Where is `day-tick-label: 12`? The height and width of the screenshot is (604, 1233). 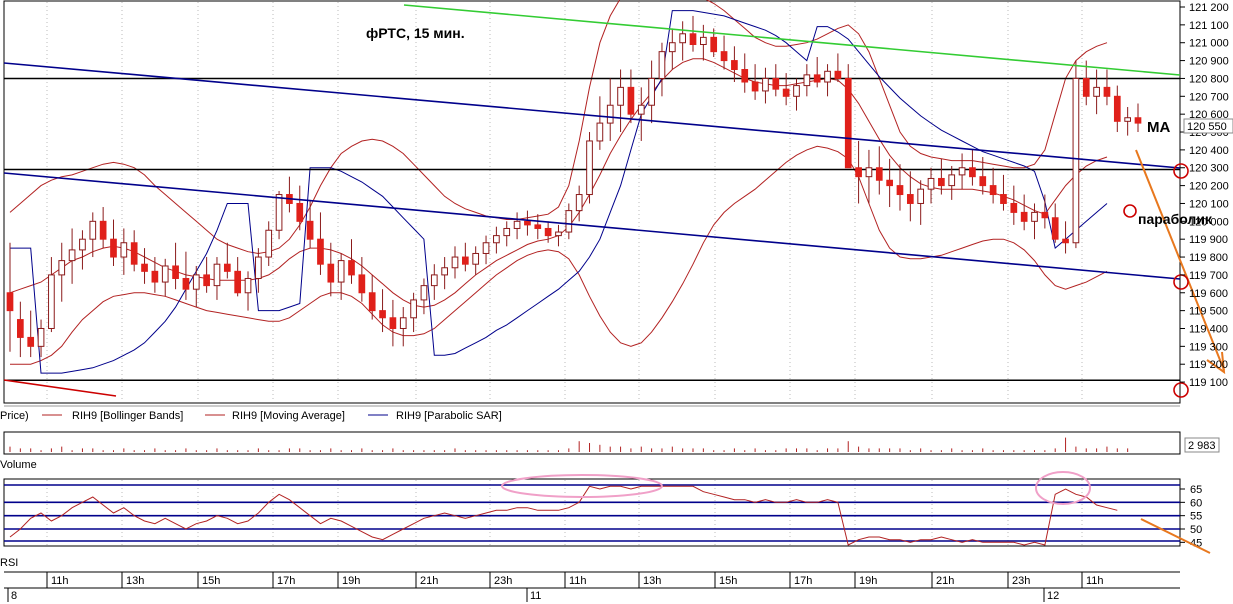
day-tick-label: 12 is located at coordinates (1053, 596).